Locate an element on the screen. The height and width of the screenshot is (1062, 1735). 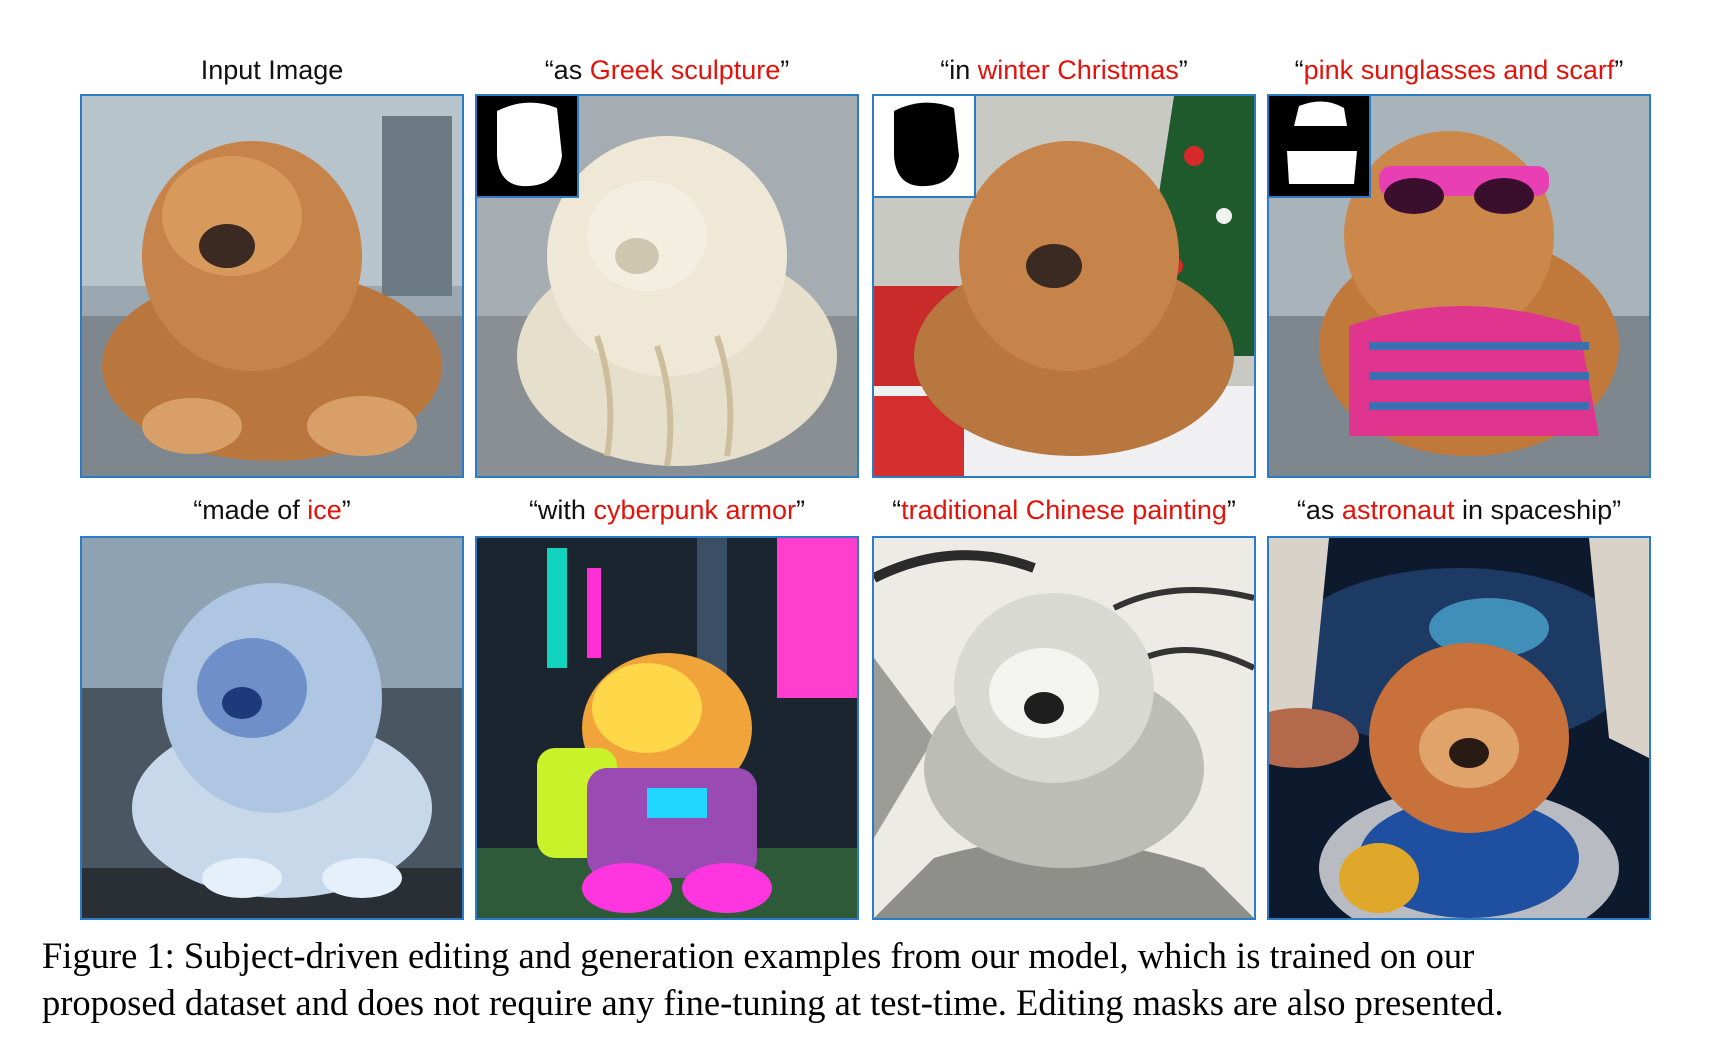
panel-chinese-painting: “traditional Chinese painting” is located at coordinates (1064, 707).